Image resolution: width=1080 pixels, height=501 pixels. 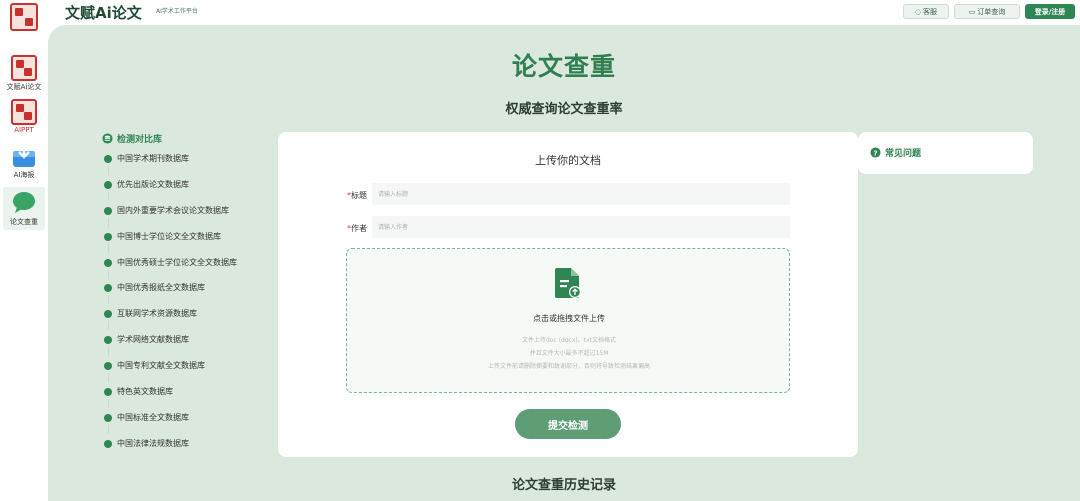 I want to click on page-title: 论文查重, so click(x=563, y=66).